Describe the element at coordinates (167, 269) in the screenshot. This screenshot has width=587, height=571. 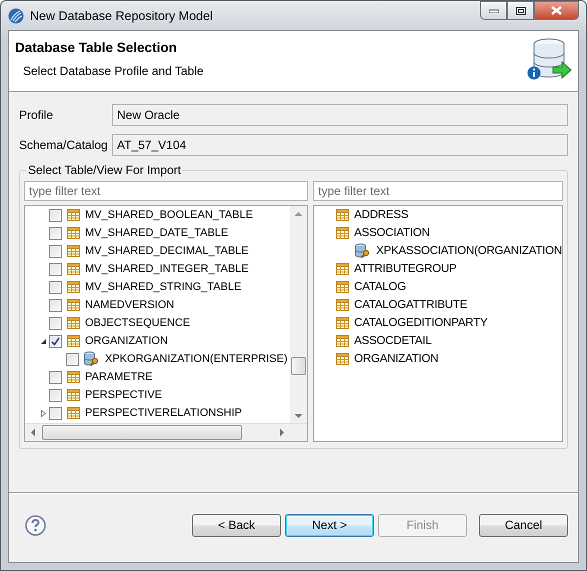
I see `tree-item-label: MV_SHARED_INTEGER_TABLE` at that location.